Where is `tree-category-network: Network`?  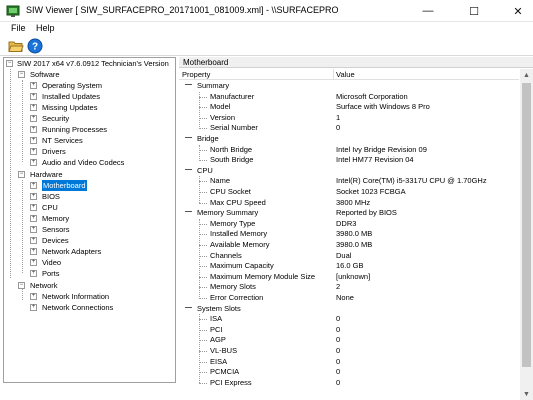 tree-category-network: Network is located at coordinates (44, 285).